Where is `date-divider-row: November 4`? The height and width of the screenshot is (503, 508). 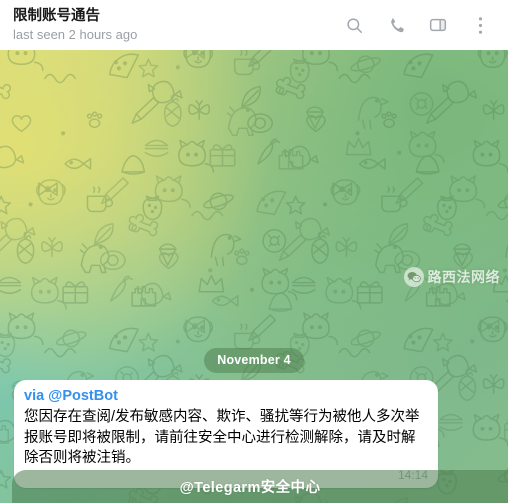
date-divider-row: November 4 is located at coordinates (254, 360).